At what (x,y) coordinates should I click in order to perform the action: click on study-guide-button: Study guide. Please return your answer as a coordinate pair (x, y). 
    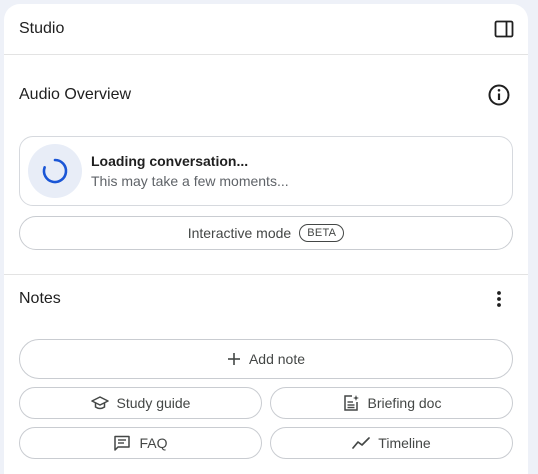
    Looking at the image, I should click on (140, 403).